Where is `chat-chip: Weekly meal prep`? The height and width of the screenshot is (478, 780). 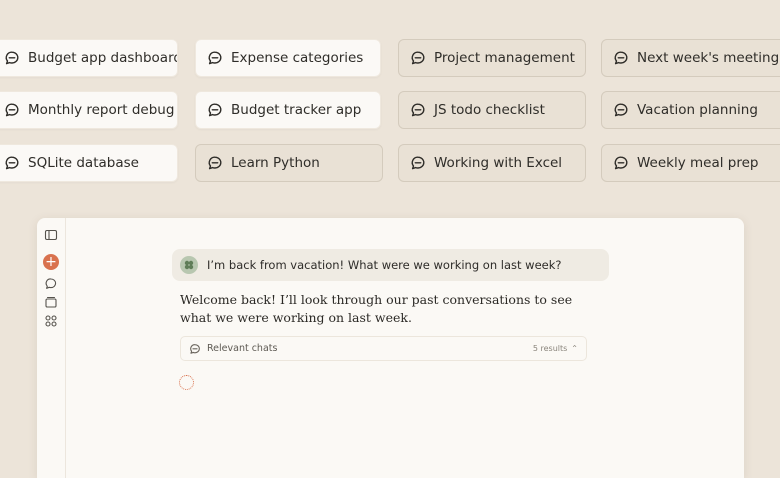
chat-chip: Weekly meal prep is located at coordinates (690, 163).